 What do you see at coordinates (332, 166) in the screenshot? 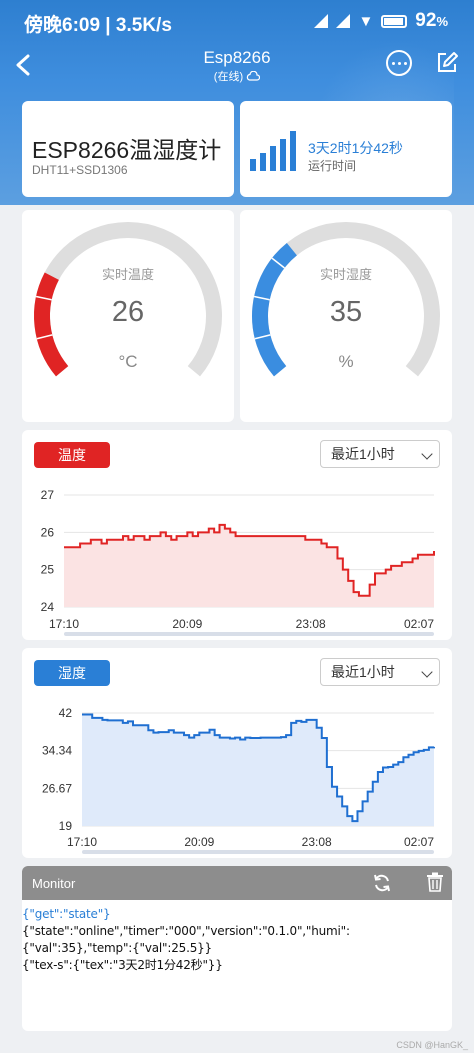
I see `runtime-label: 运行时间` at bounding box center [332, 166].